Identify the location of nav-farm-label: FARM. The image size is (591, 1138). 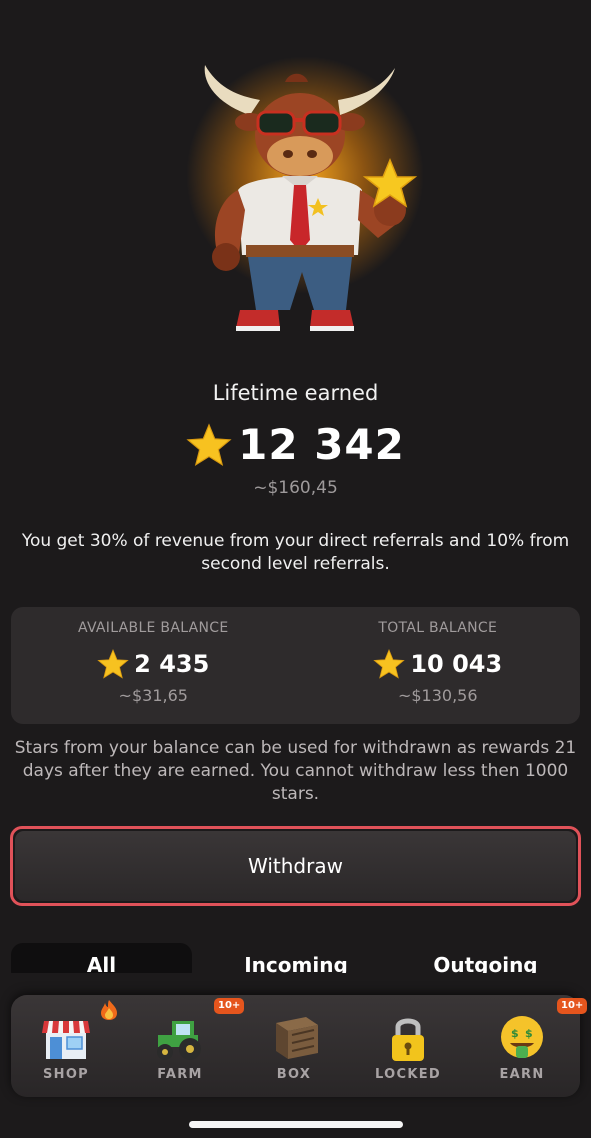
(180, 1074).